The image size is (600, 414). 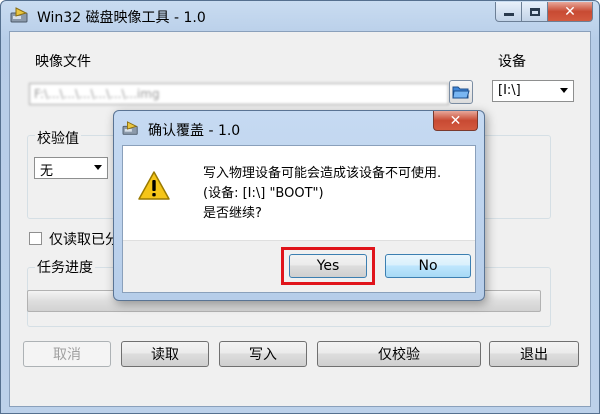 What do you see at coordinates (232, 213) in the screenshot?
I see `dialog-message-line3: 是否继续?` at bounding box center [232, 213].